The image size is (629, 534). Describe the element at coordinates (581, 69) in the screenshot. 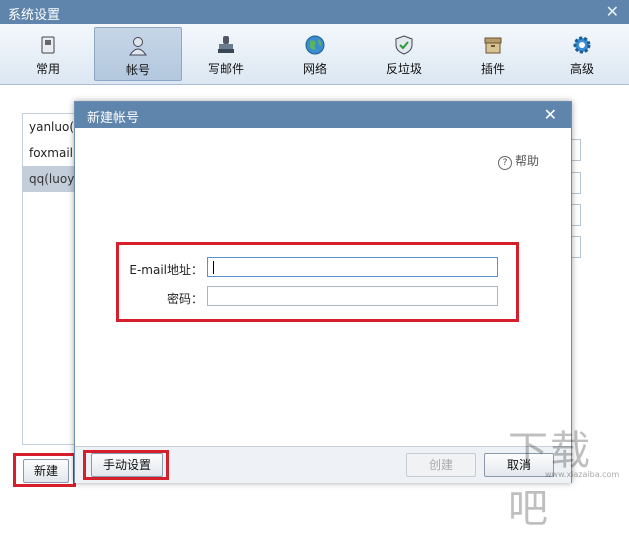

I see `tab-advanced-label: 高级` at that location.